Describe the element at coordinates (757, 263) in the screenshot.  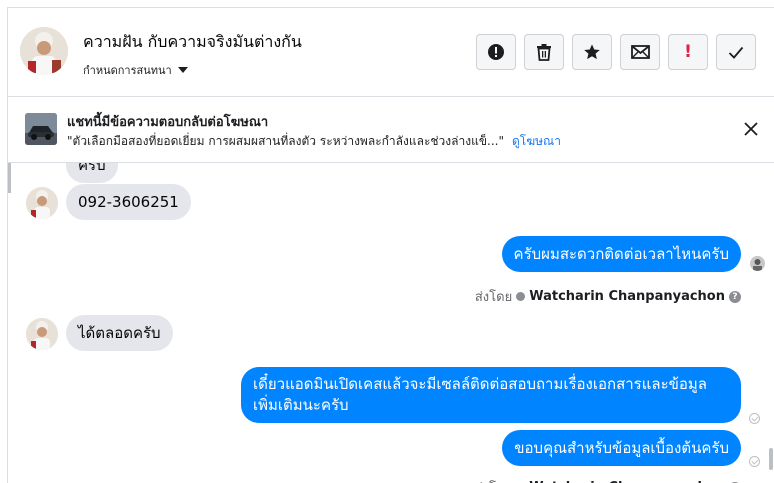
I see `seen-avatar` at that location.